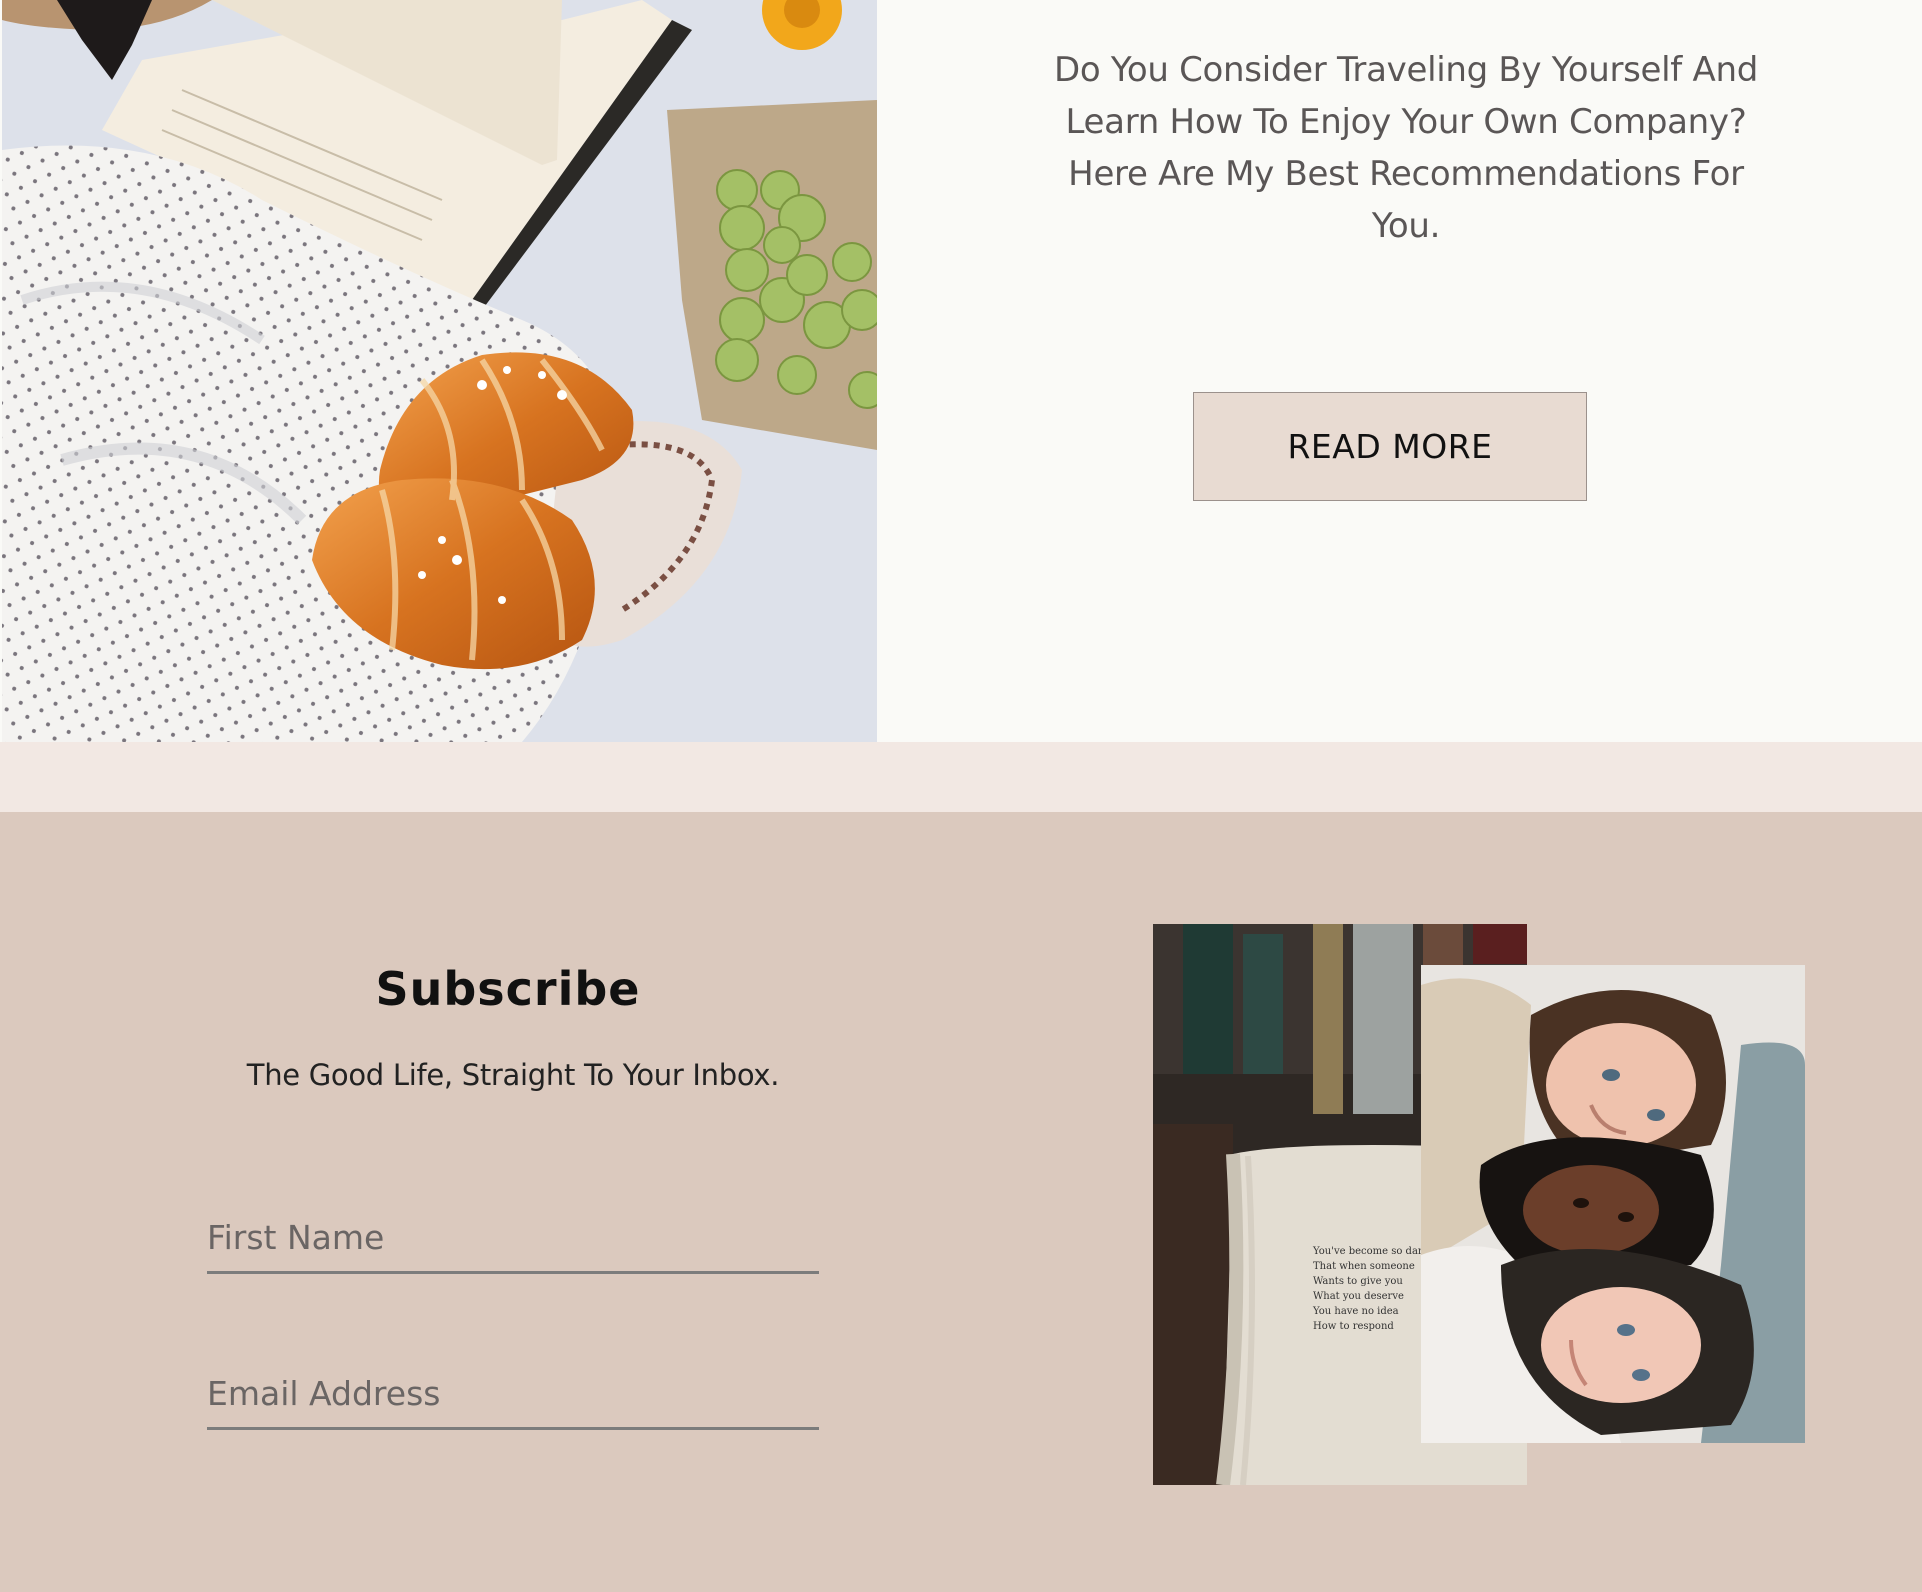  I want to click on friends-photo, so click(1613, 1204).